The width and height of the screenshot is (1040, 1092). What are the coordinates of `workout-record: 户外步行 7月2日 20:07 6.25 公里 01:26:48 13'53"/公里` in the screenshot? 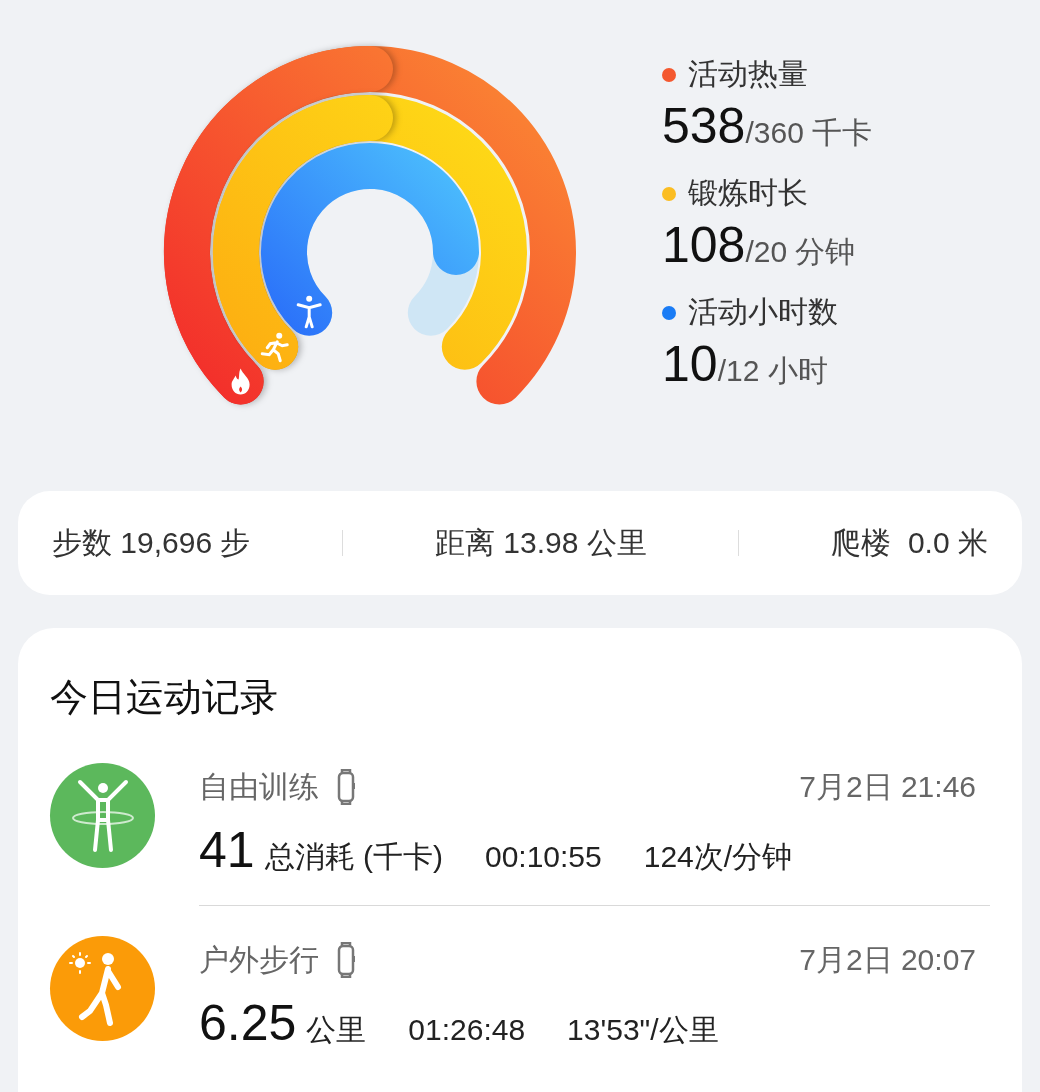 It's located at (520, 994).